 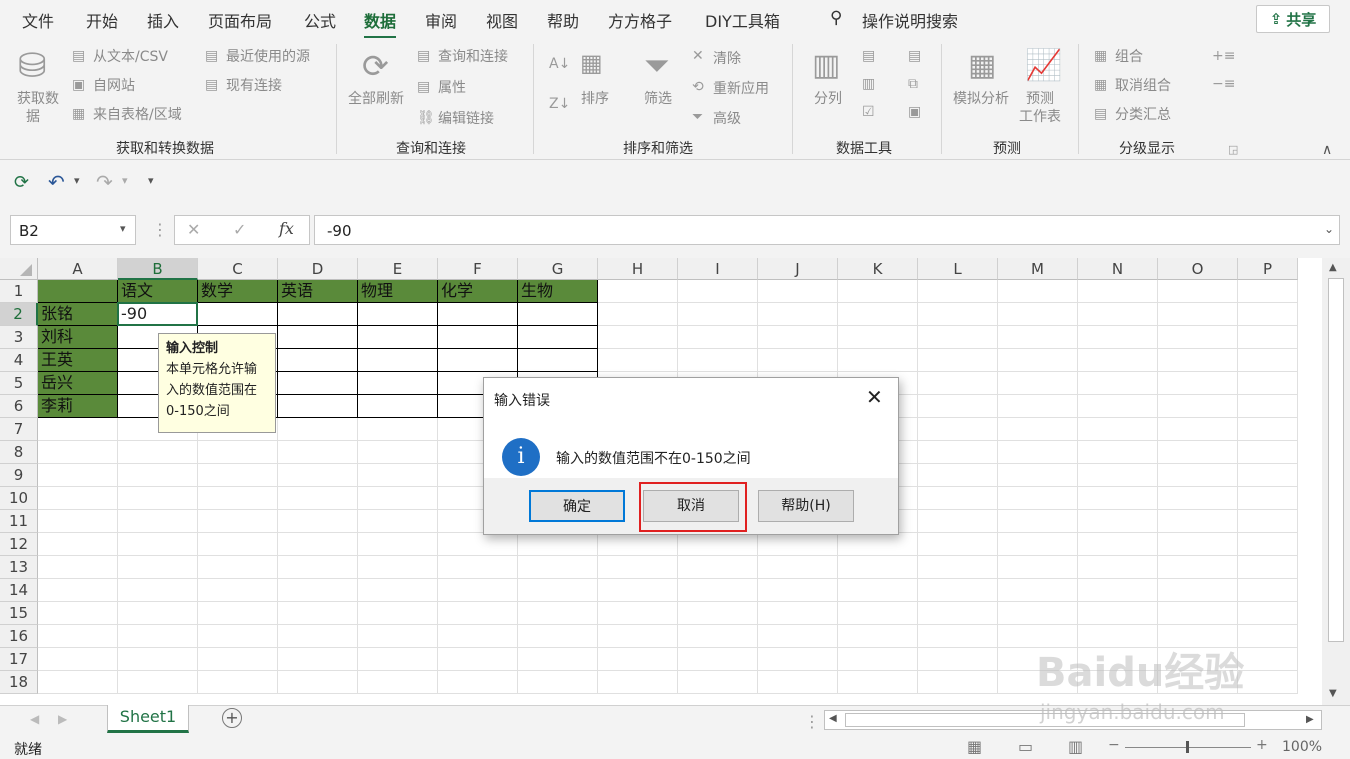 What do you see at coordinates (910, 20) in the screenshot?
I see `tell-me-search: 操作说明搜索` at bounding box center [910, 20].